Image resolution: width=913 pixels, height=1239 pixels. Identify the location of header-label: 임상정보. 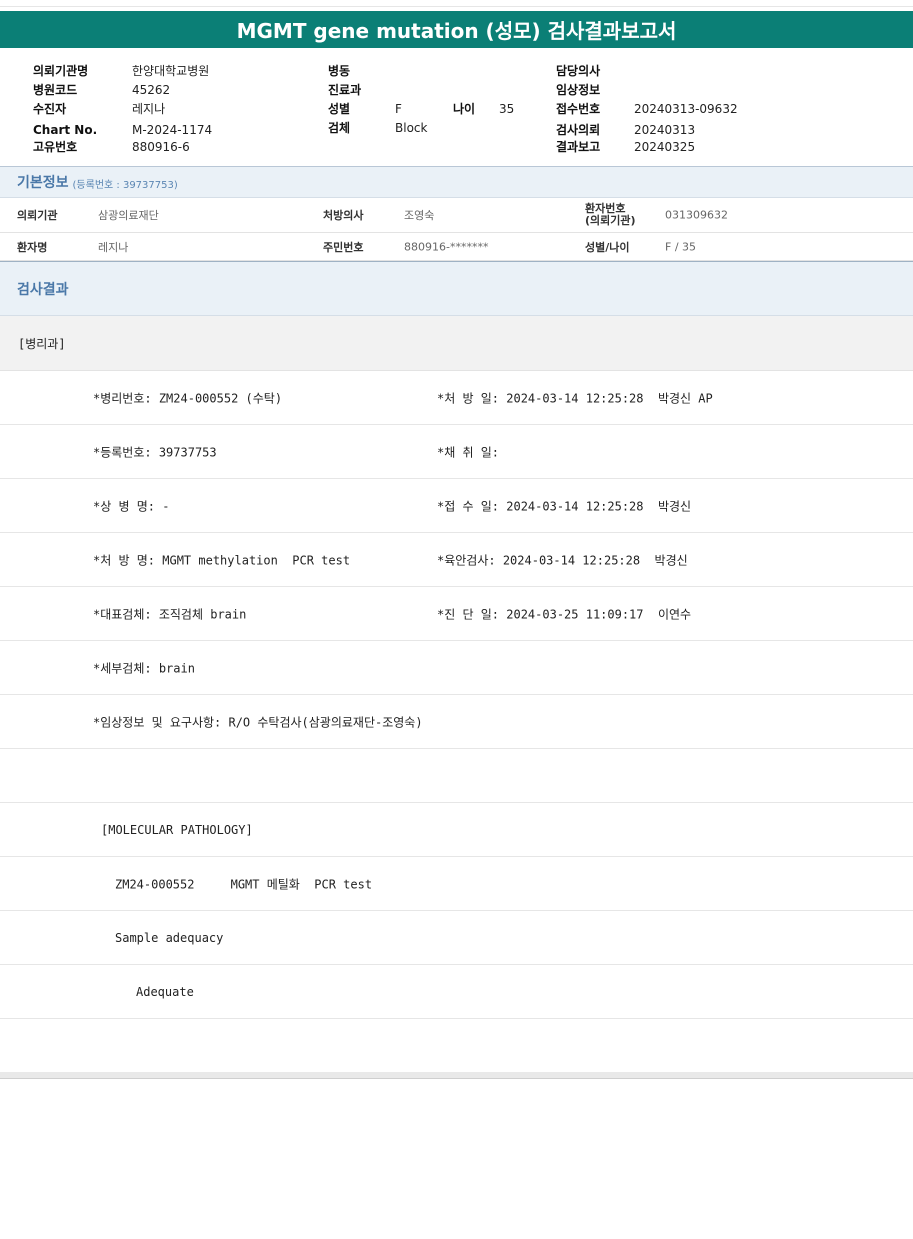
(578, 90).